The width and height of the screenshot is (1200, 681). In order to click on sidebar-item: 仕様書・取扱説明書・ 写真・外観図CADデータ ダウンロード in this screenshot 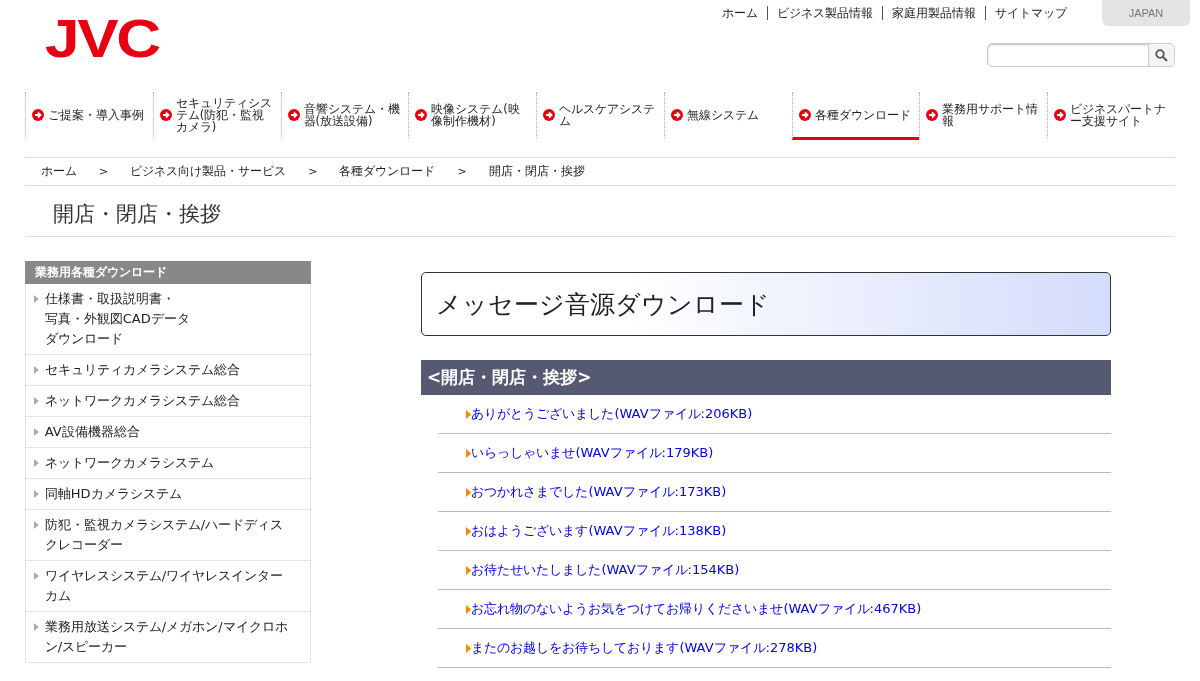, I will do `click(168, 319)`.